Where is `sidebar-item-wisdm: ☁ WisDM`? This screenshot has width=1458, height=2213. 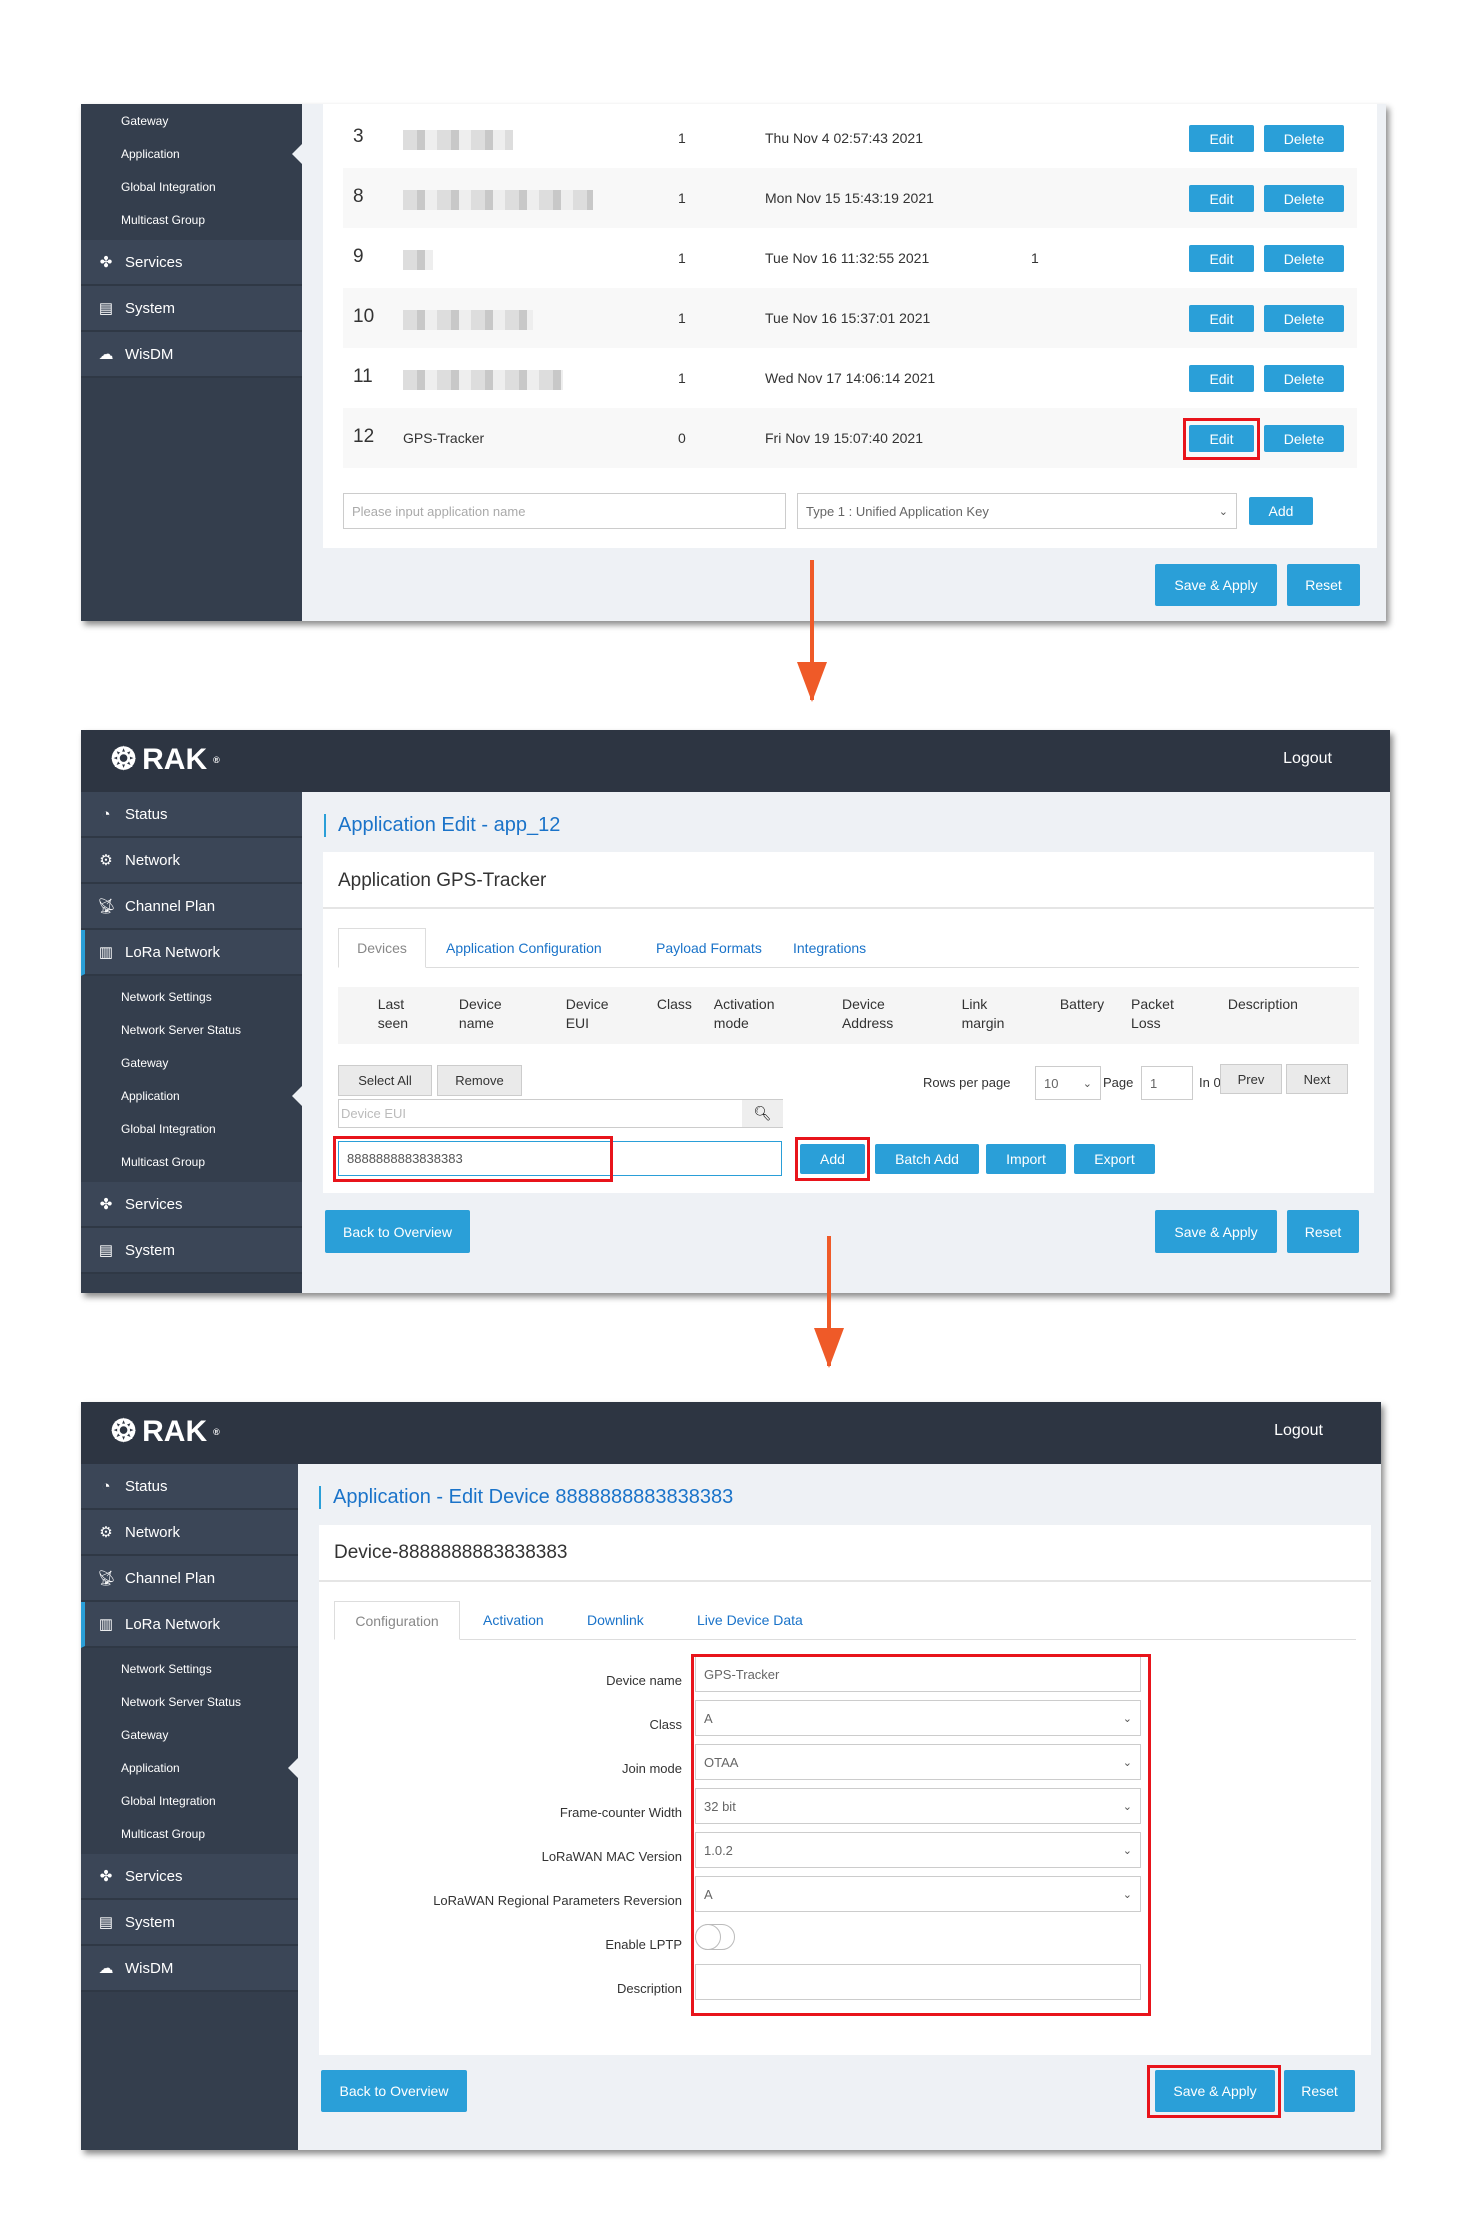 sidebar-item-wisdm: ☁ WisDM is located at coordinates (191, 355).